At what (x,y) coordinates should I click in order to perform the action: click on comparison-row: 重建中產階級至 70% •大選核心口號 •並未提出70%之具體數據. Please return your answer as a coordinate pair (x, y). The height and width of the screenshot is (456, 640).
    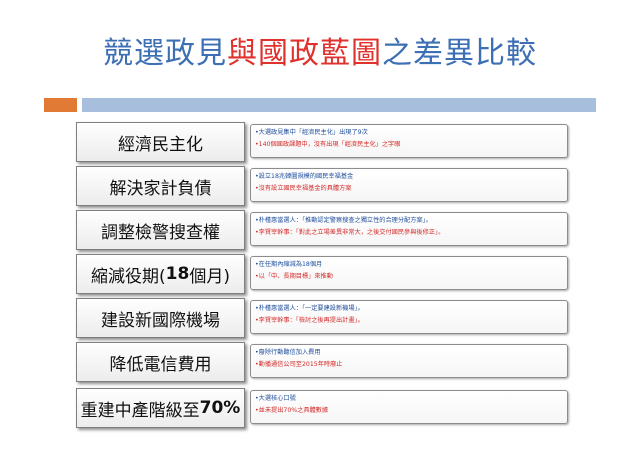
    Looking at the image, I should click on (320, 408).